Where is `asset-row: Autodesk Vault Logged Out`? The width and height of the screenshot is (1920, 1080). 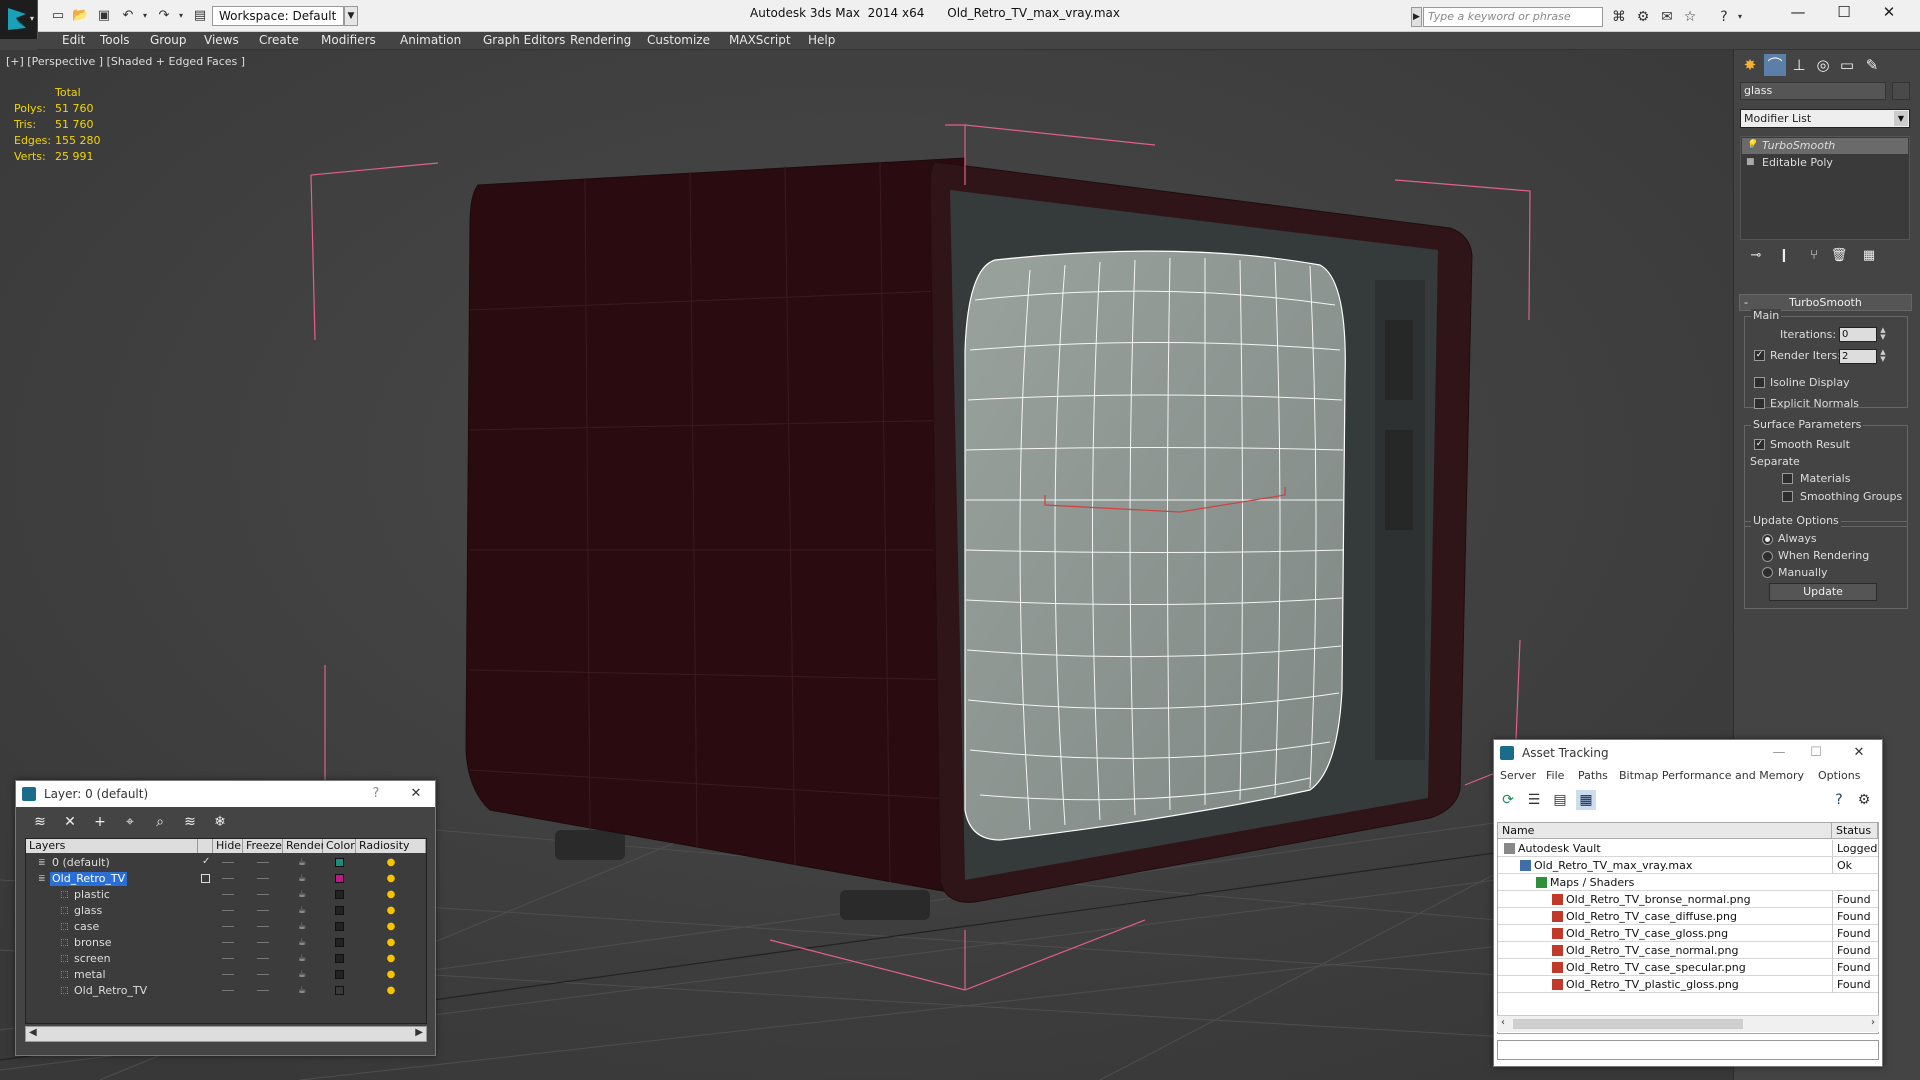
asset-row: Autodesk Vault Logged Out is located at coordinates (1688, 848).